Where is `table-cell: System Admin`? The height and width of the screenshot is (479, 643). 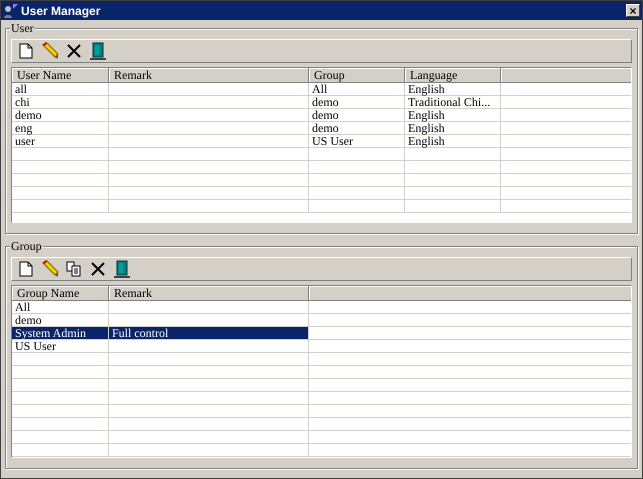
table-cell: System Admin is located at coordinates (60, 333).